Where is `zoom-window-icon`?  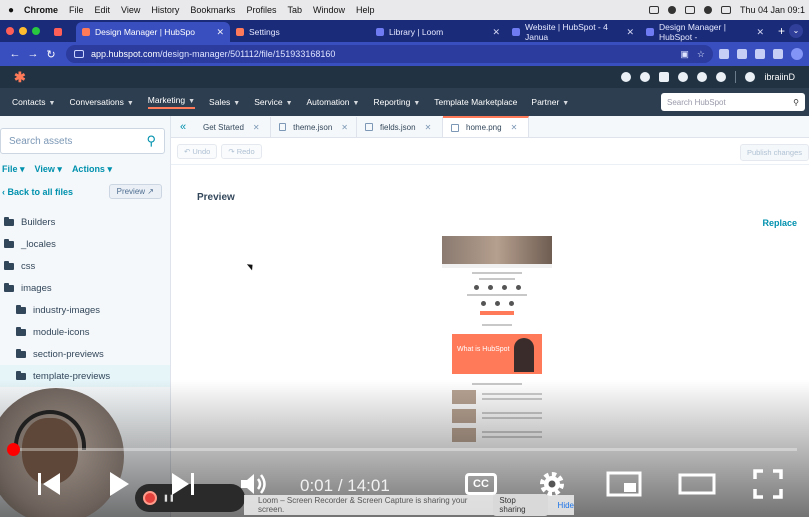 zoom-window-icon is located at coordinates (36, 31).